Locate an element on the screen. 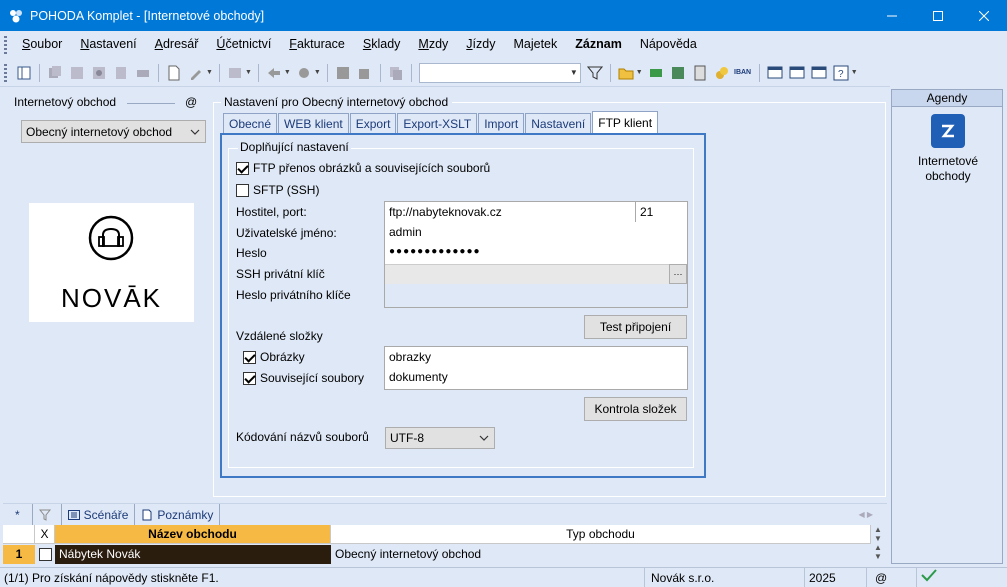  table-row-type: Obecný internetový obchod is located at coordinates (601, 554).